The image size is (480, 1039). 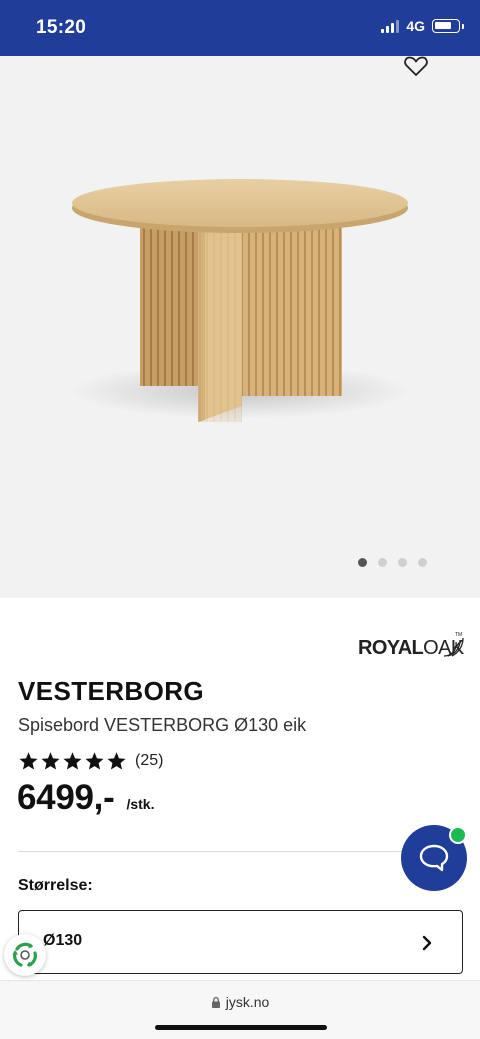 I want to click on browser-address-bar: jysk.no, so click(x=240, y=1009).